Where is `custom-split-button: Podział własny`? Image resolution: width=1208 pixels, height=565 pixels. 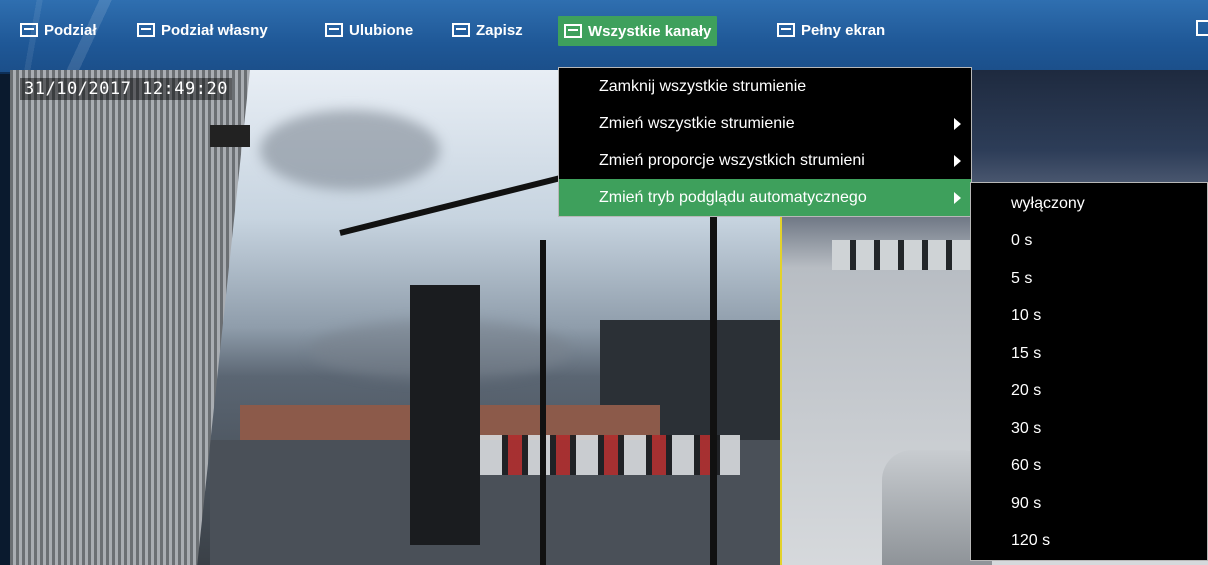 custom-split-button: Podział własny is located at coordinates (202, 30).